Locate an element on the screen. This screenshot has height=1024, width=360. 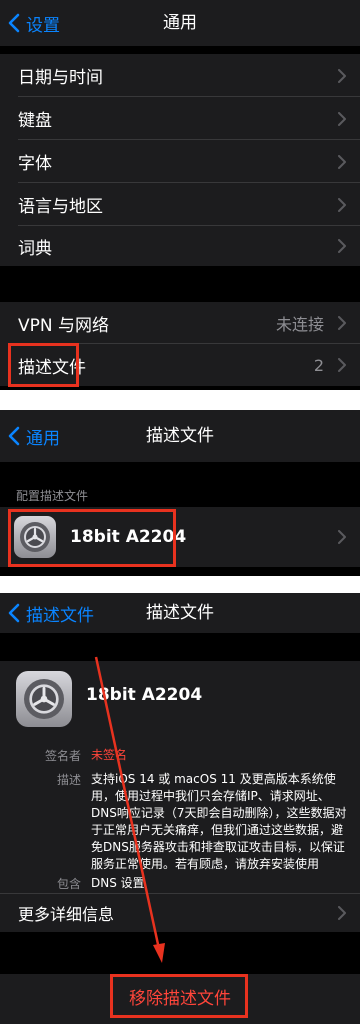
spacer is located at coordinates (180, 50).